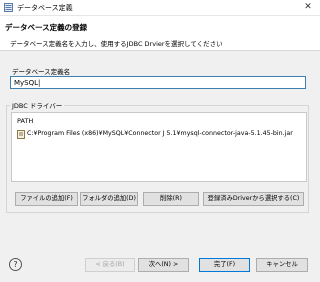  Describe the element at coordinates (110, 265) in the screenshot. I see `back-button: < 戻る(B)` at that location.